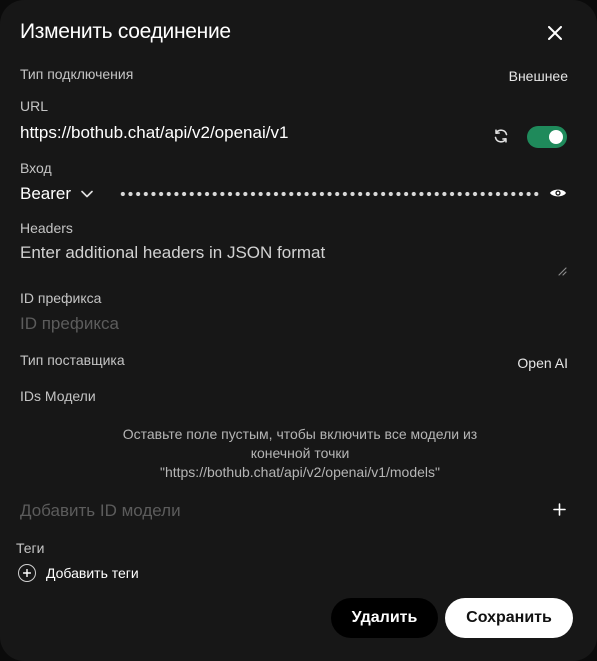  I want to click on save-button: Сохранить, so click(509, 618).